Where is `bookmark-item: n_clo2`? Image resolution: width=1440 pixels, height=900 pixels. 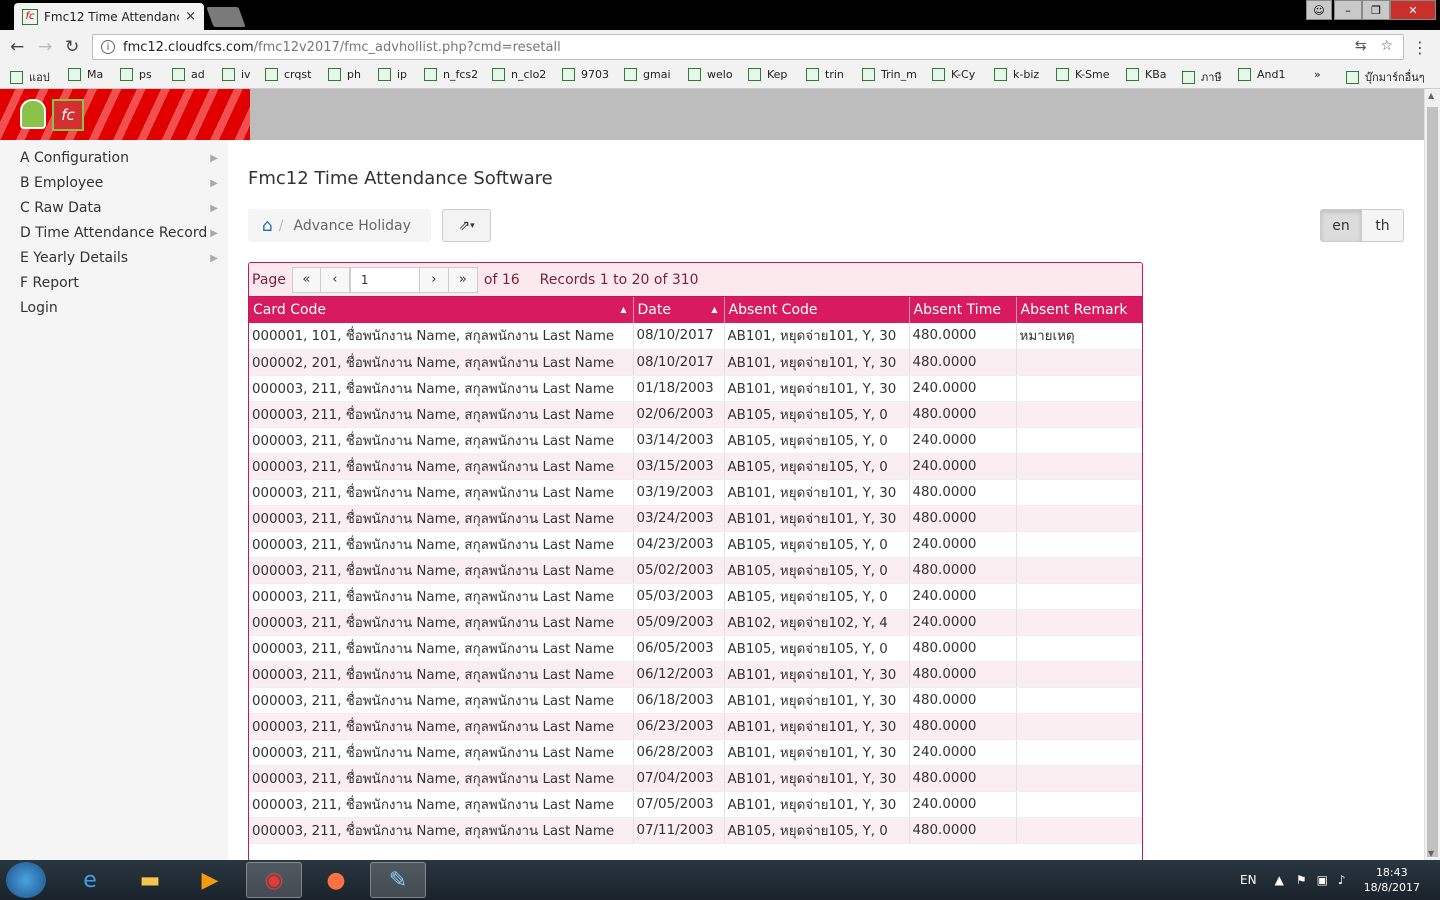
bookmark-item: n_clo2 is located at coordinates (519, 74).